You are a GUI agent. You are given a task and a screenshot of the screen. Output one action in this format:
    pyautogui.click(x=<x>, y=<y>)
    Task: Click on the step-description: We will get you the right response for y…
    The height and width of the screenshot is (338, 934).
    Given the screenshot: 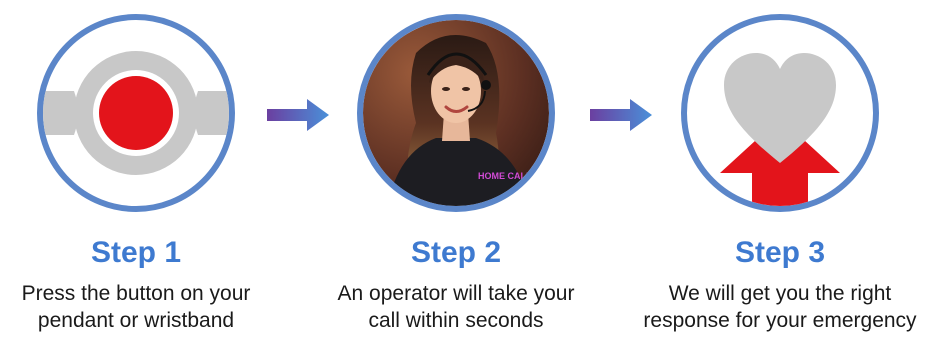 What is the action you would take?
    pyautogui.click(x=780, y=307)
    